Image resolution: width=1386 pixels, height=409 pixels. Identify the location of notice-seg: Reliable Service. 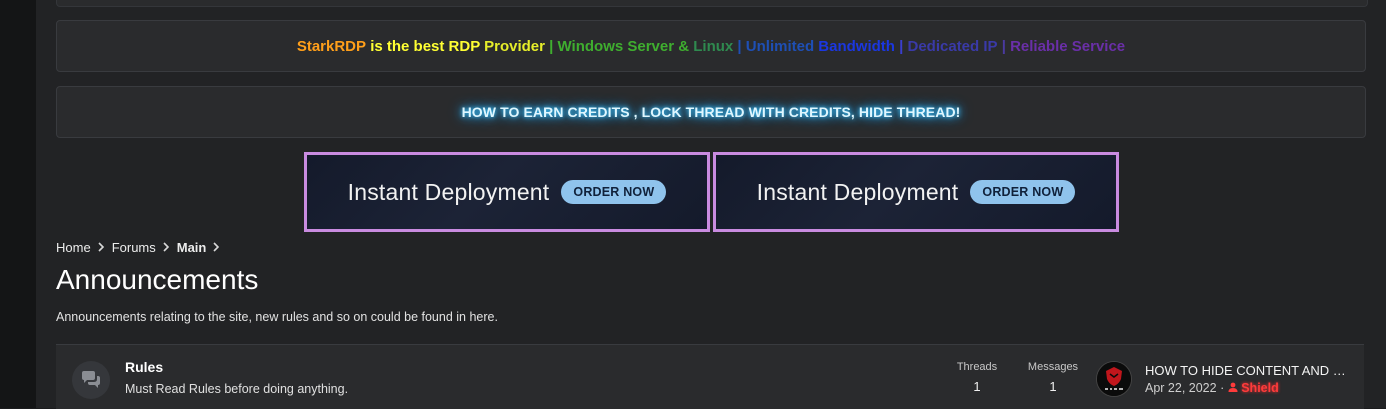
(1068, 46).